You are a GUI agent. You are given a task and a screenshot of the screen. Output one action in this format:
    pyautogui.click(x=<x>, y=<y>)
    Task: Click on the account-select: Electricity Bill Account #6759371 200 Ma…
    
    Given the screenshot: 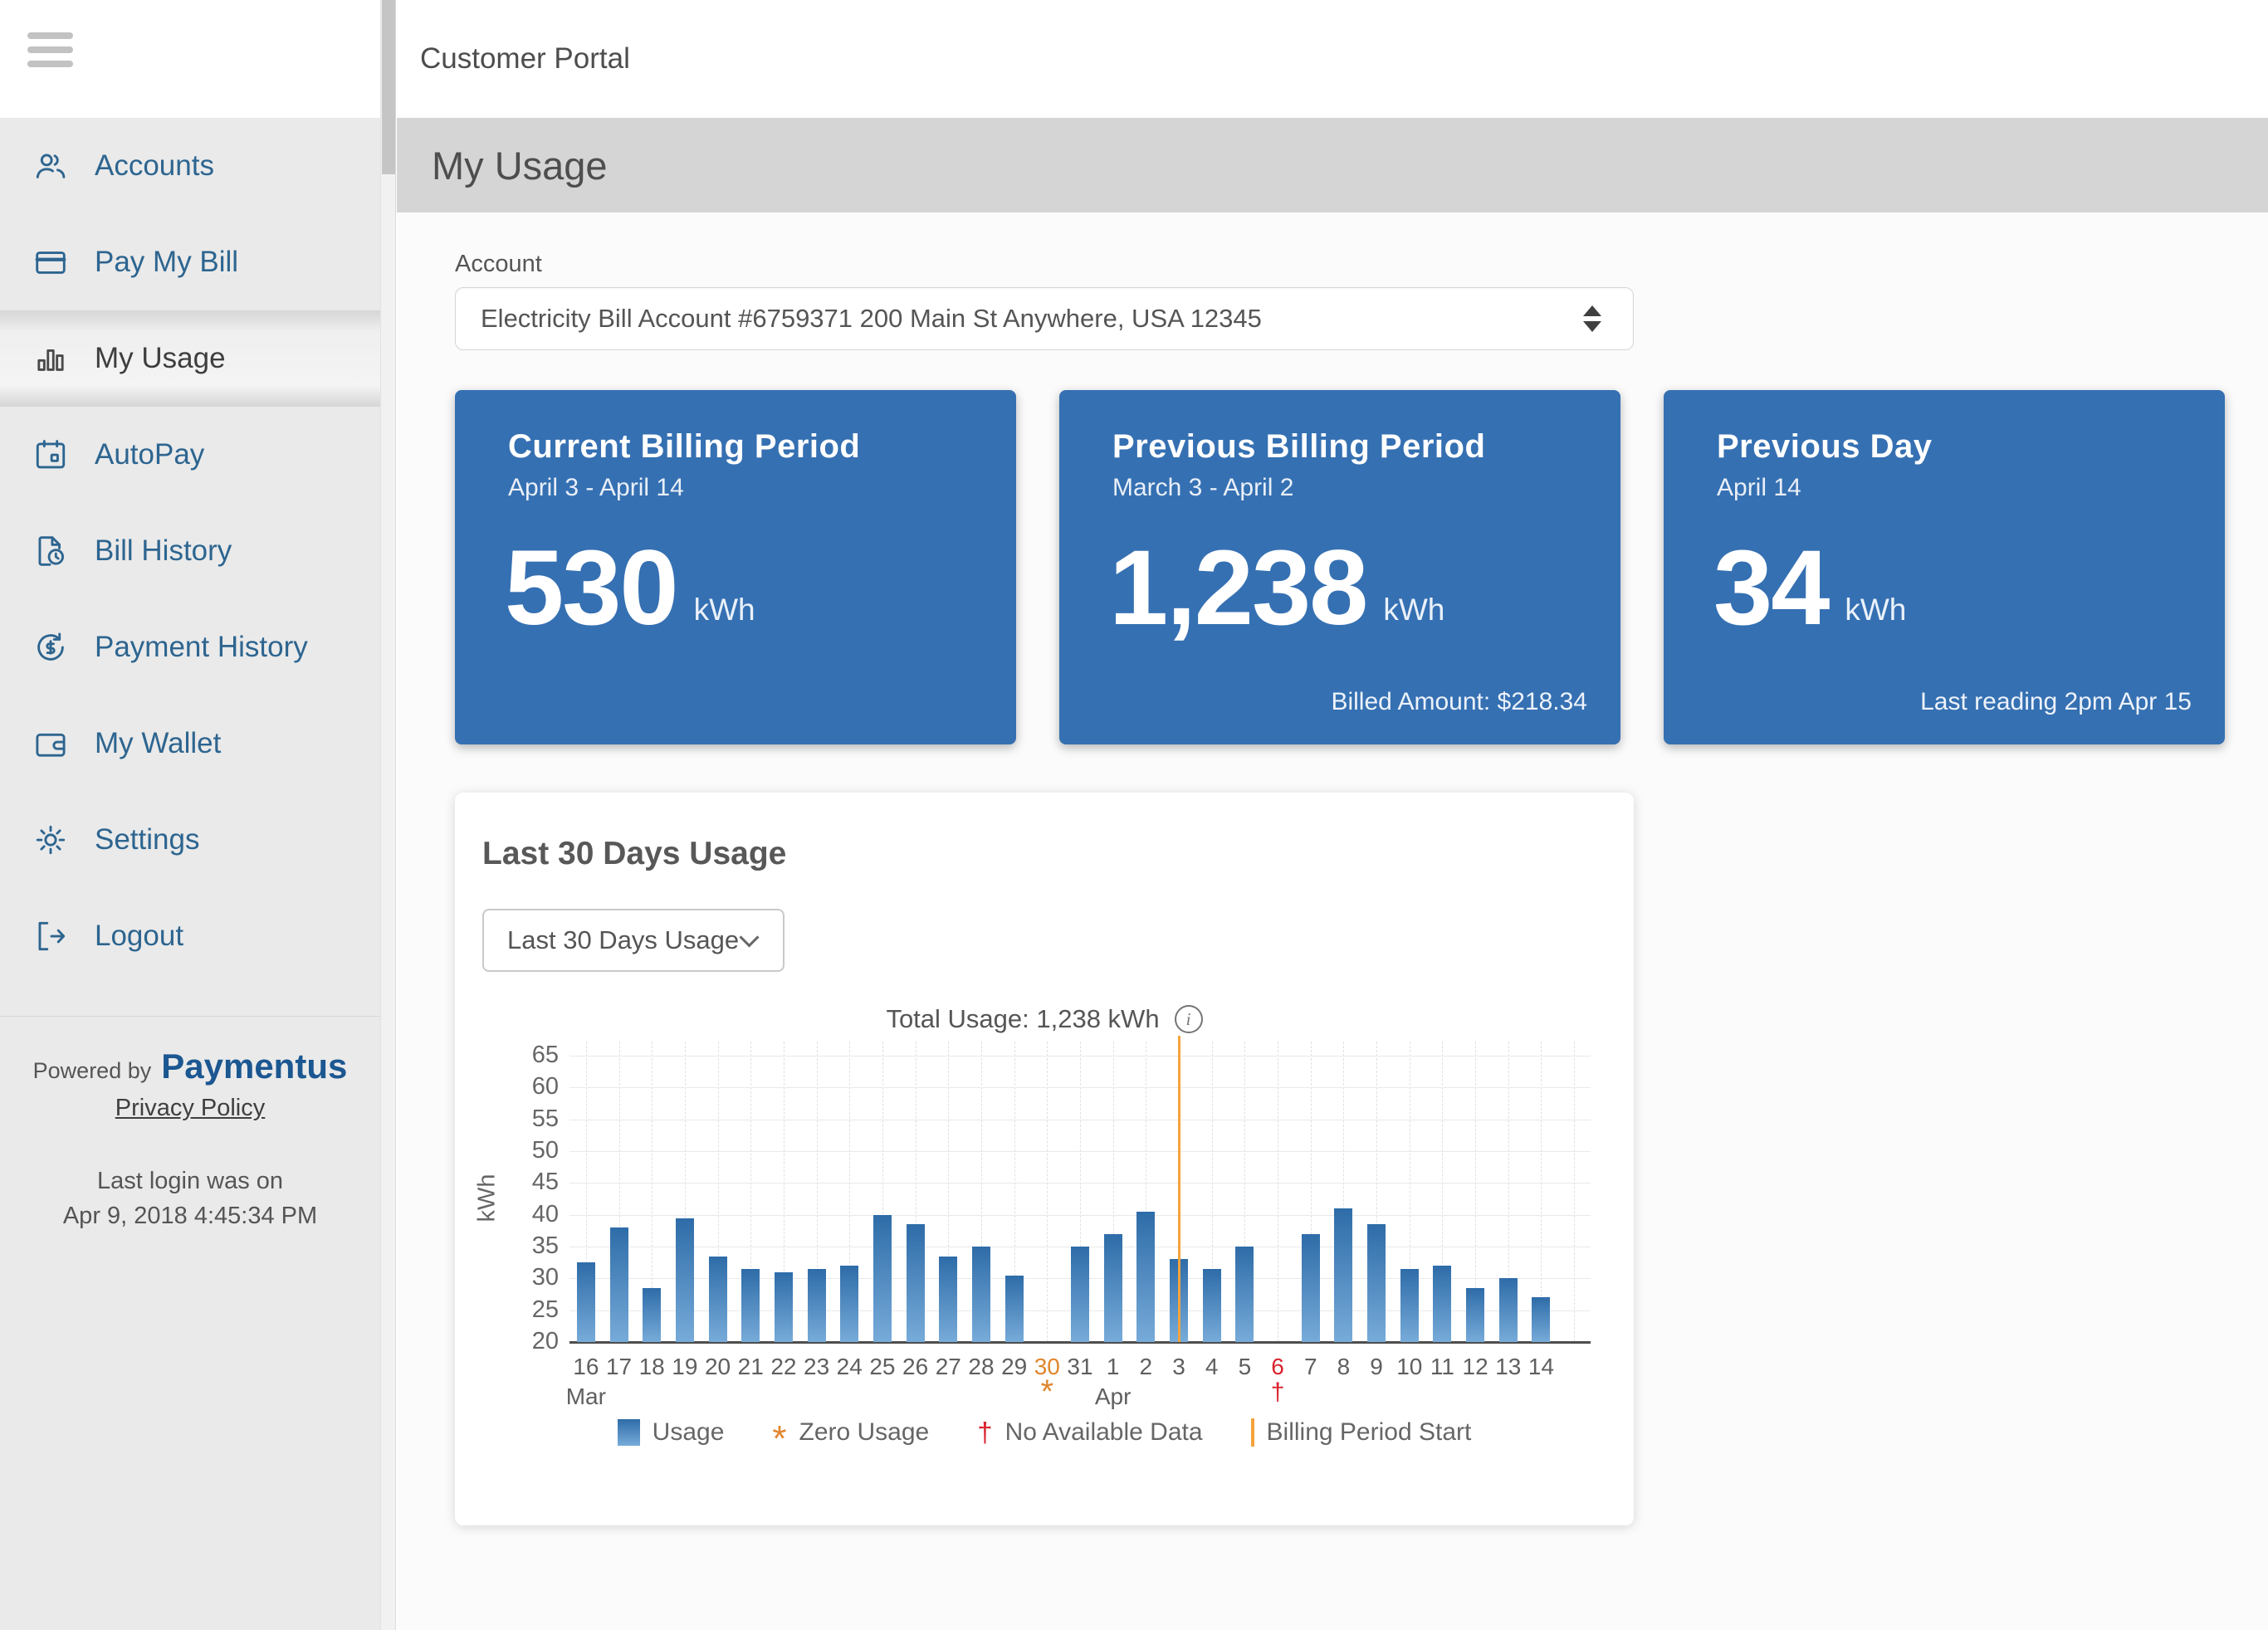 What is the action you would take?
    pyautogui.click(x=1044, y=318)
    